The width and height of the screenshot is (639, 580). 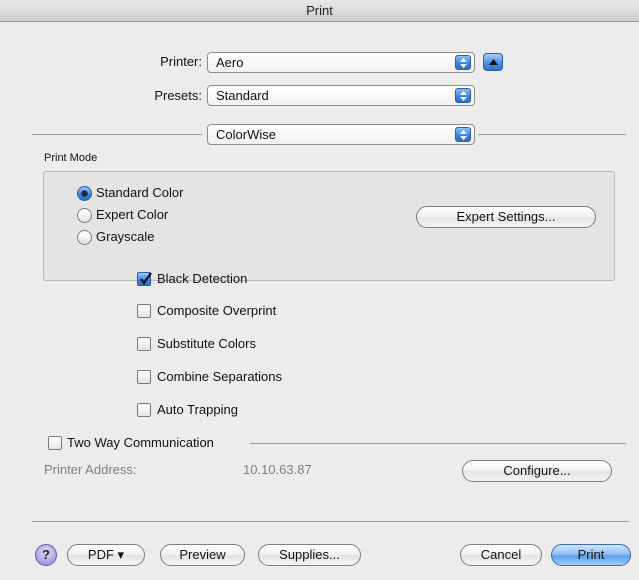 I want to click on print-button: Print, so click(x=591, y=555).